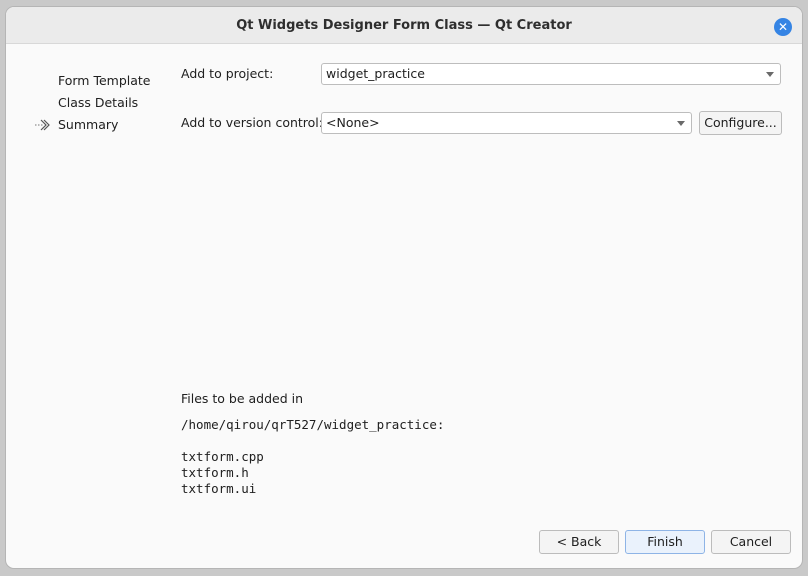  Describe the element at coordinates (252, 122) in the screenshot. I see `vcs-label: Add to version control:` at that location.